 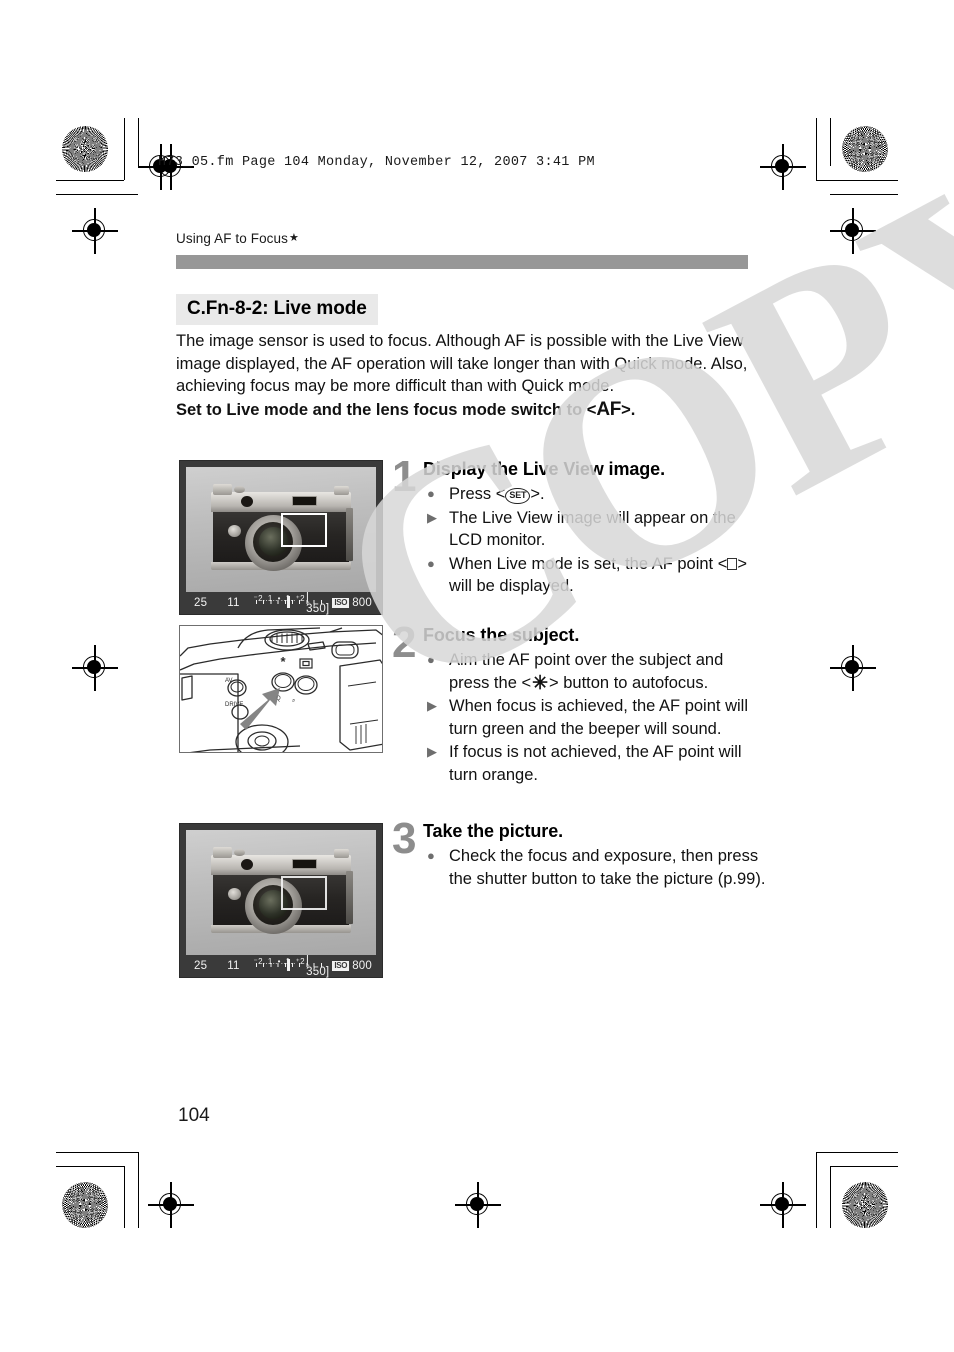 I want to click on af-point-square-icon, so click(x=732, y=563).